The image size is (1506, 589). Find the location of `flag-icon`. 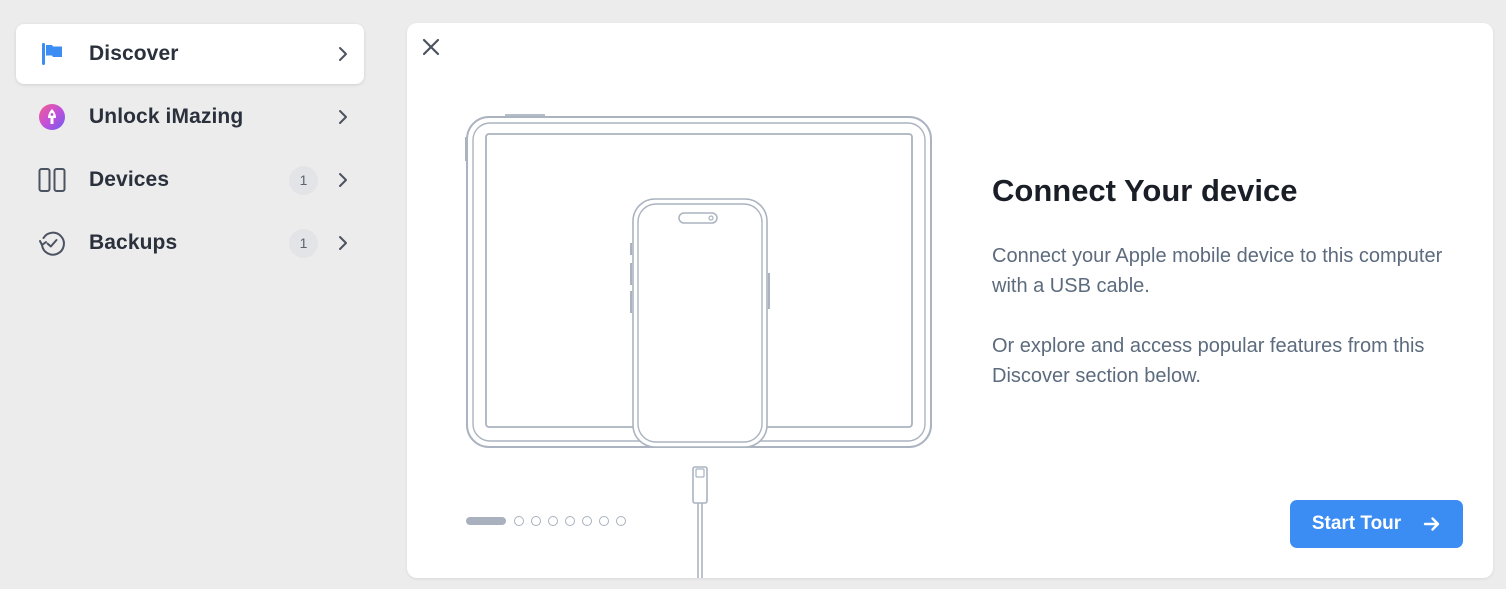

flag-icon is located at coordinates (52, 54).